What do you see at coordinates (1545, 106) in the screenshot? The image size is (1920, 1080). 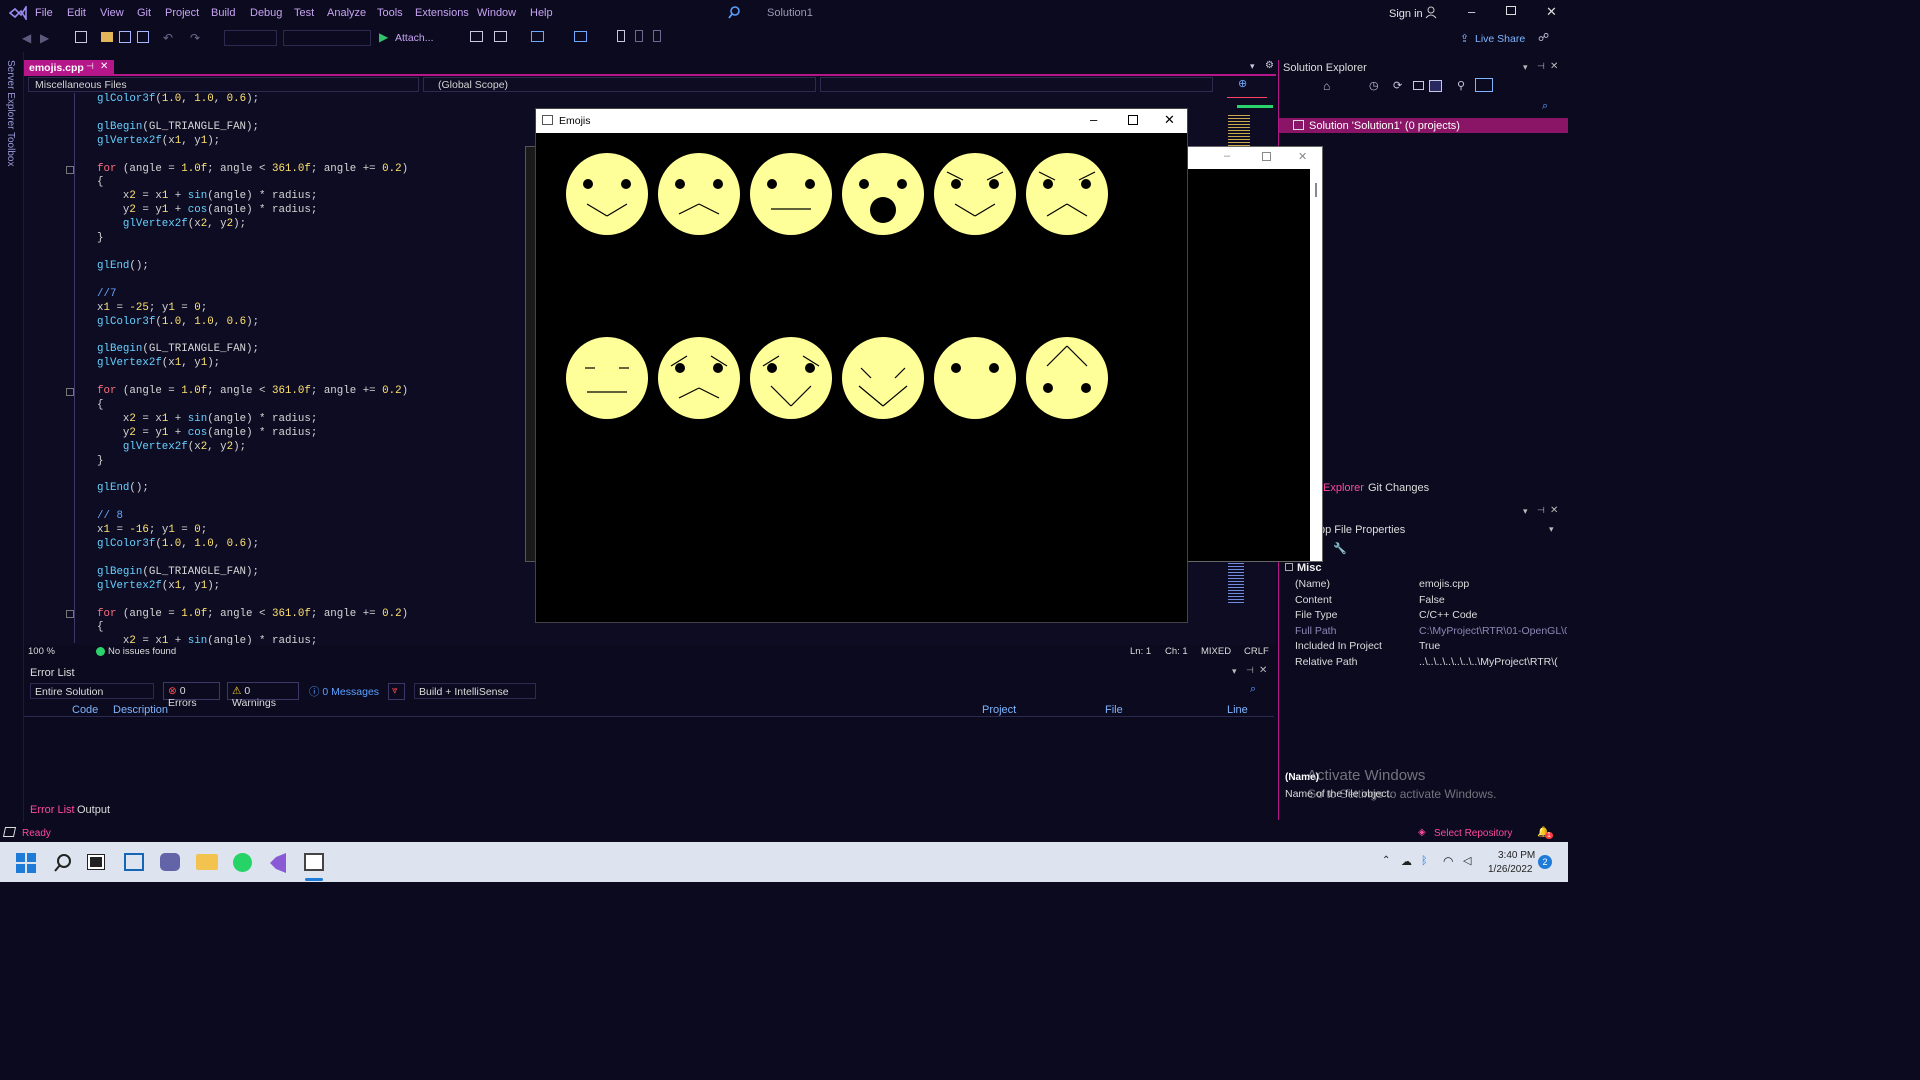 I see `search-solution-icon: ⌕` at bounding box center [1545, 106].